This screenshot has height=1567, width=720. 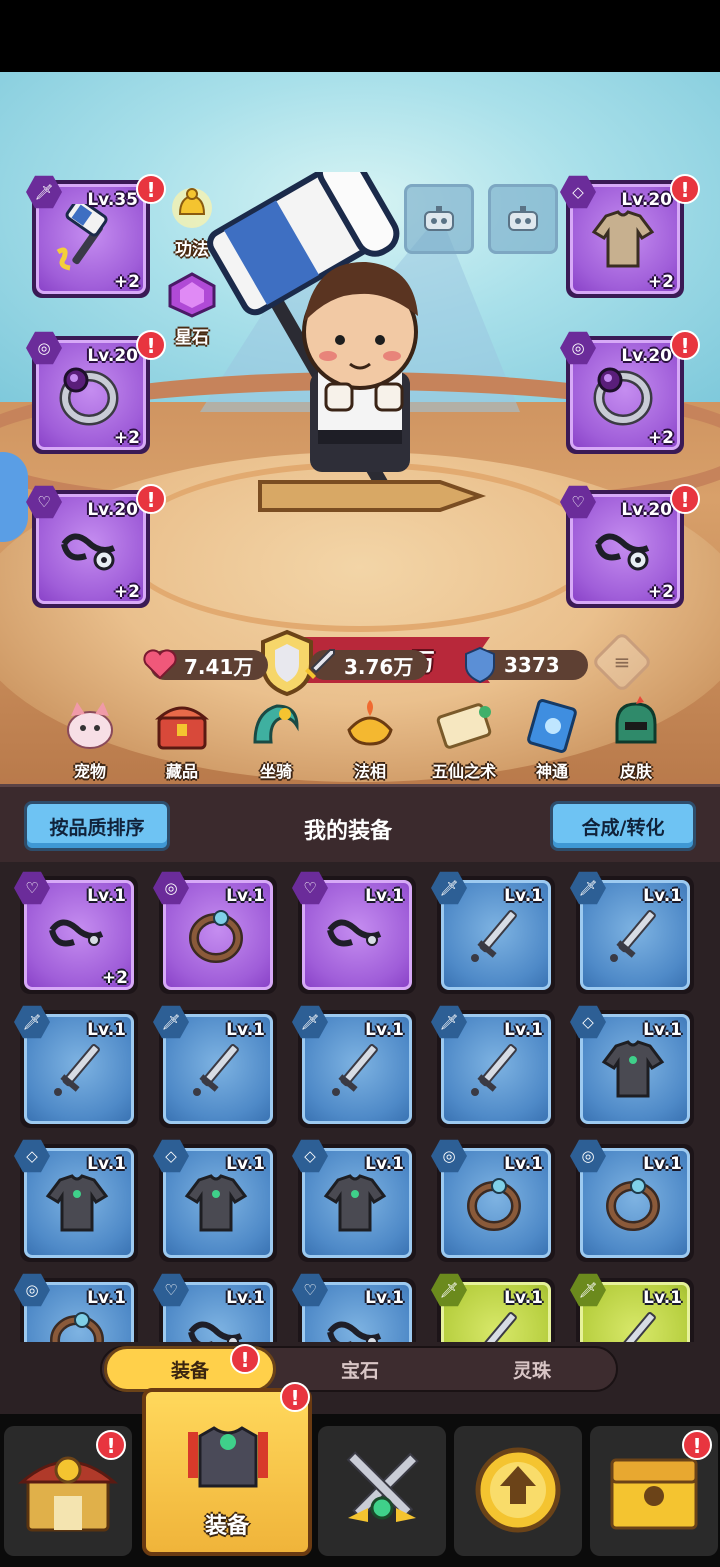 I want to click on slot-weapon: 🗡 Lv.35 +2 !, so click(x=96, y=236).